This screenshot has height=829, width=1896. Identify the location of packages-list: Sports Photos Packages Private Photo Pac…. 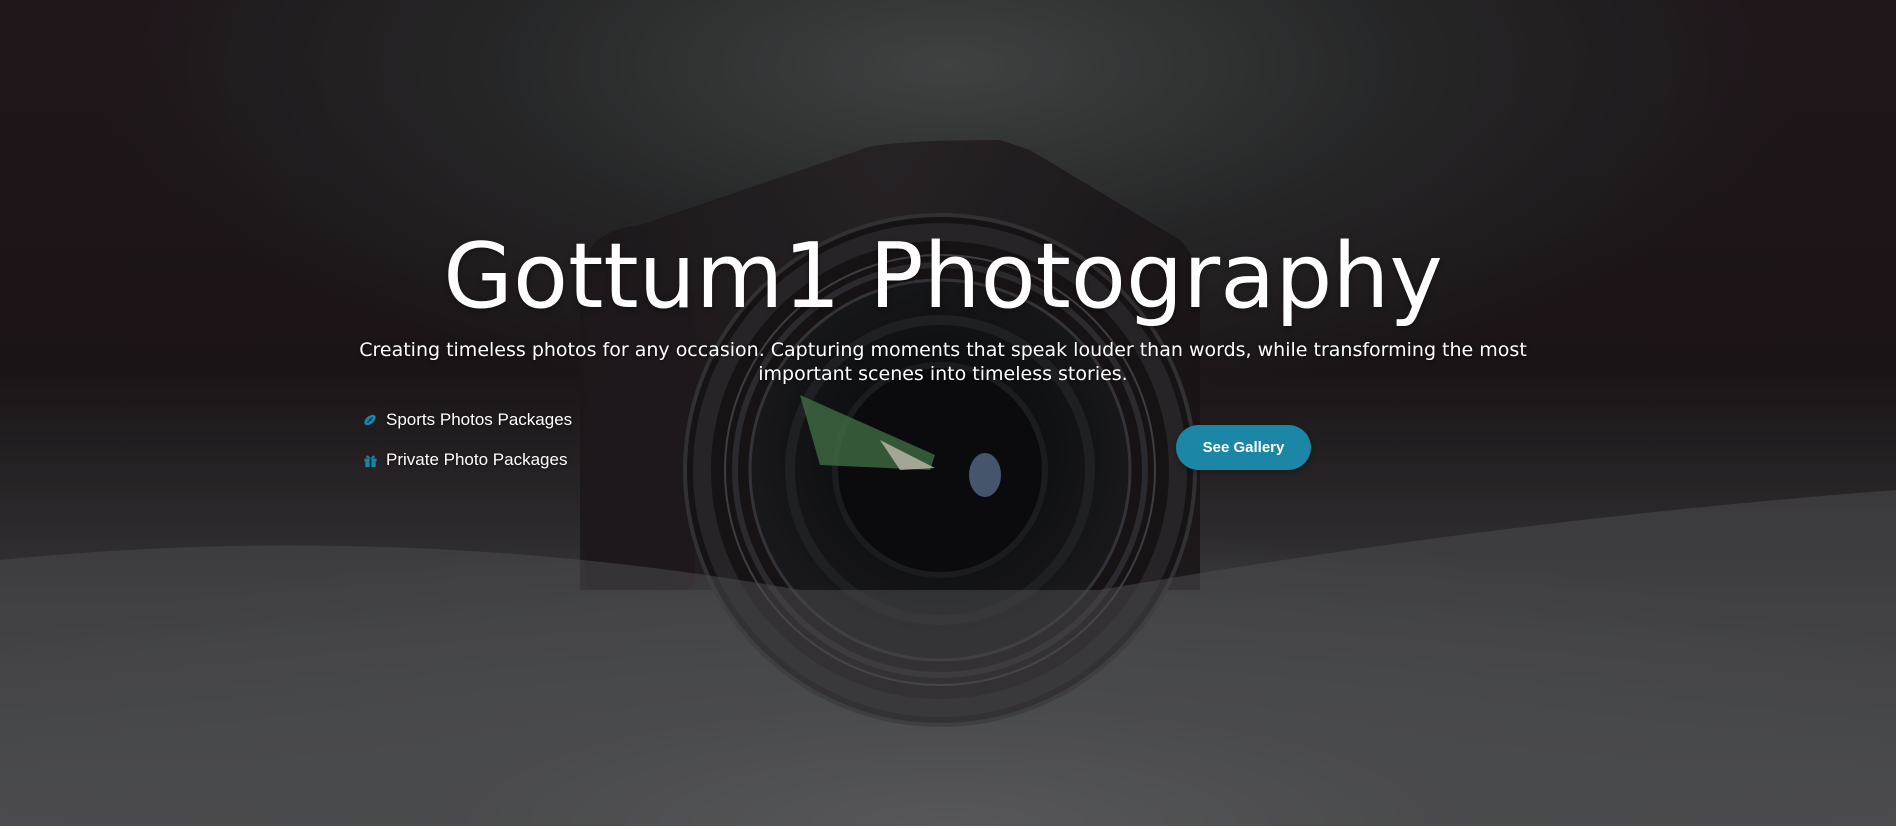
(467, 448).